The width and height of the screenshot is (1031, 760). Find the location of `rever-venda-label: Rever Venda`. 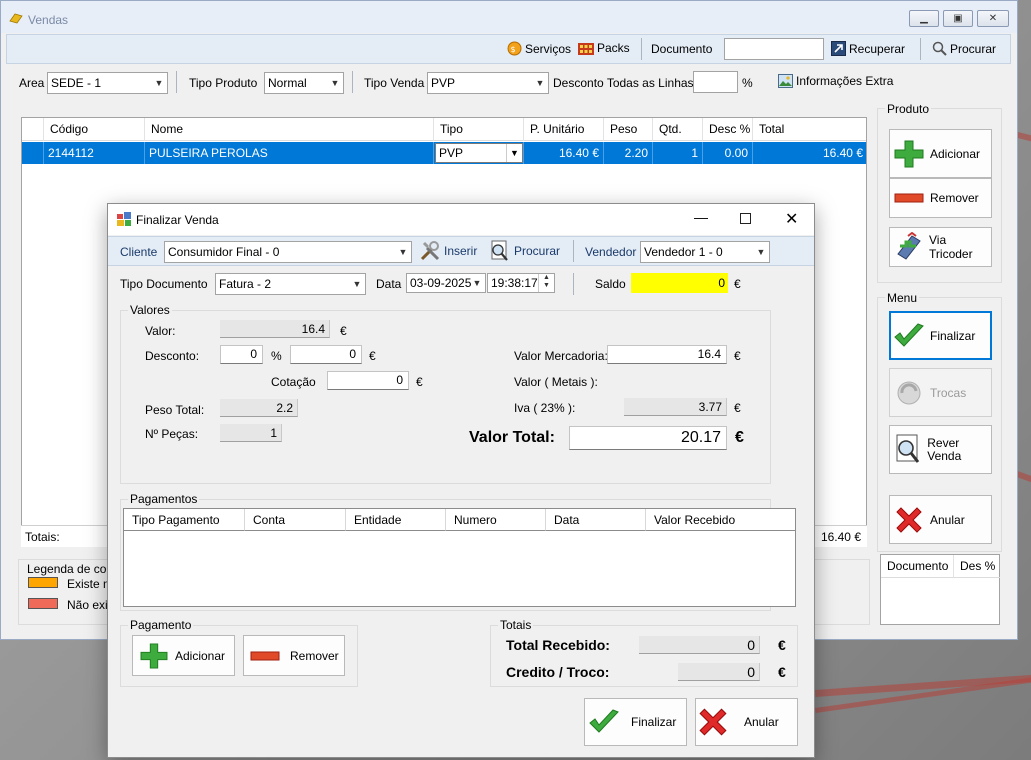

rever-venda-label: Rever Venda is located at coordinates (944, 449).